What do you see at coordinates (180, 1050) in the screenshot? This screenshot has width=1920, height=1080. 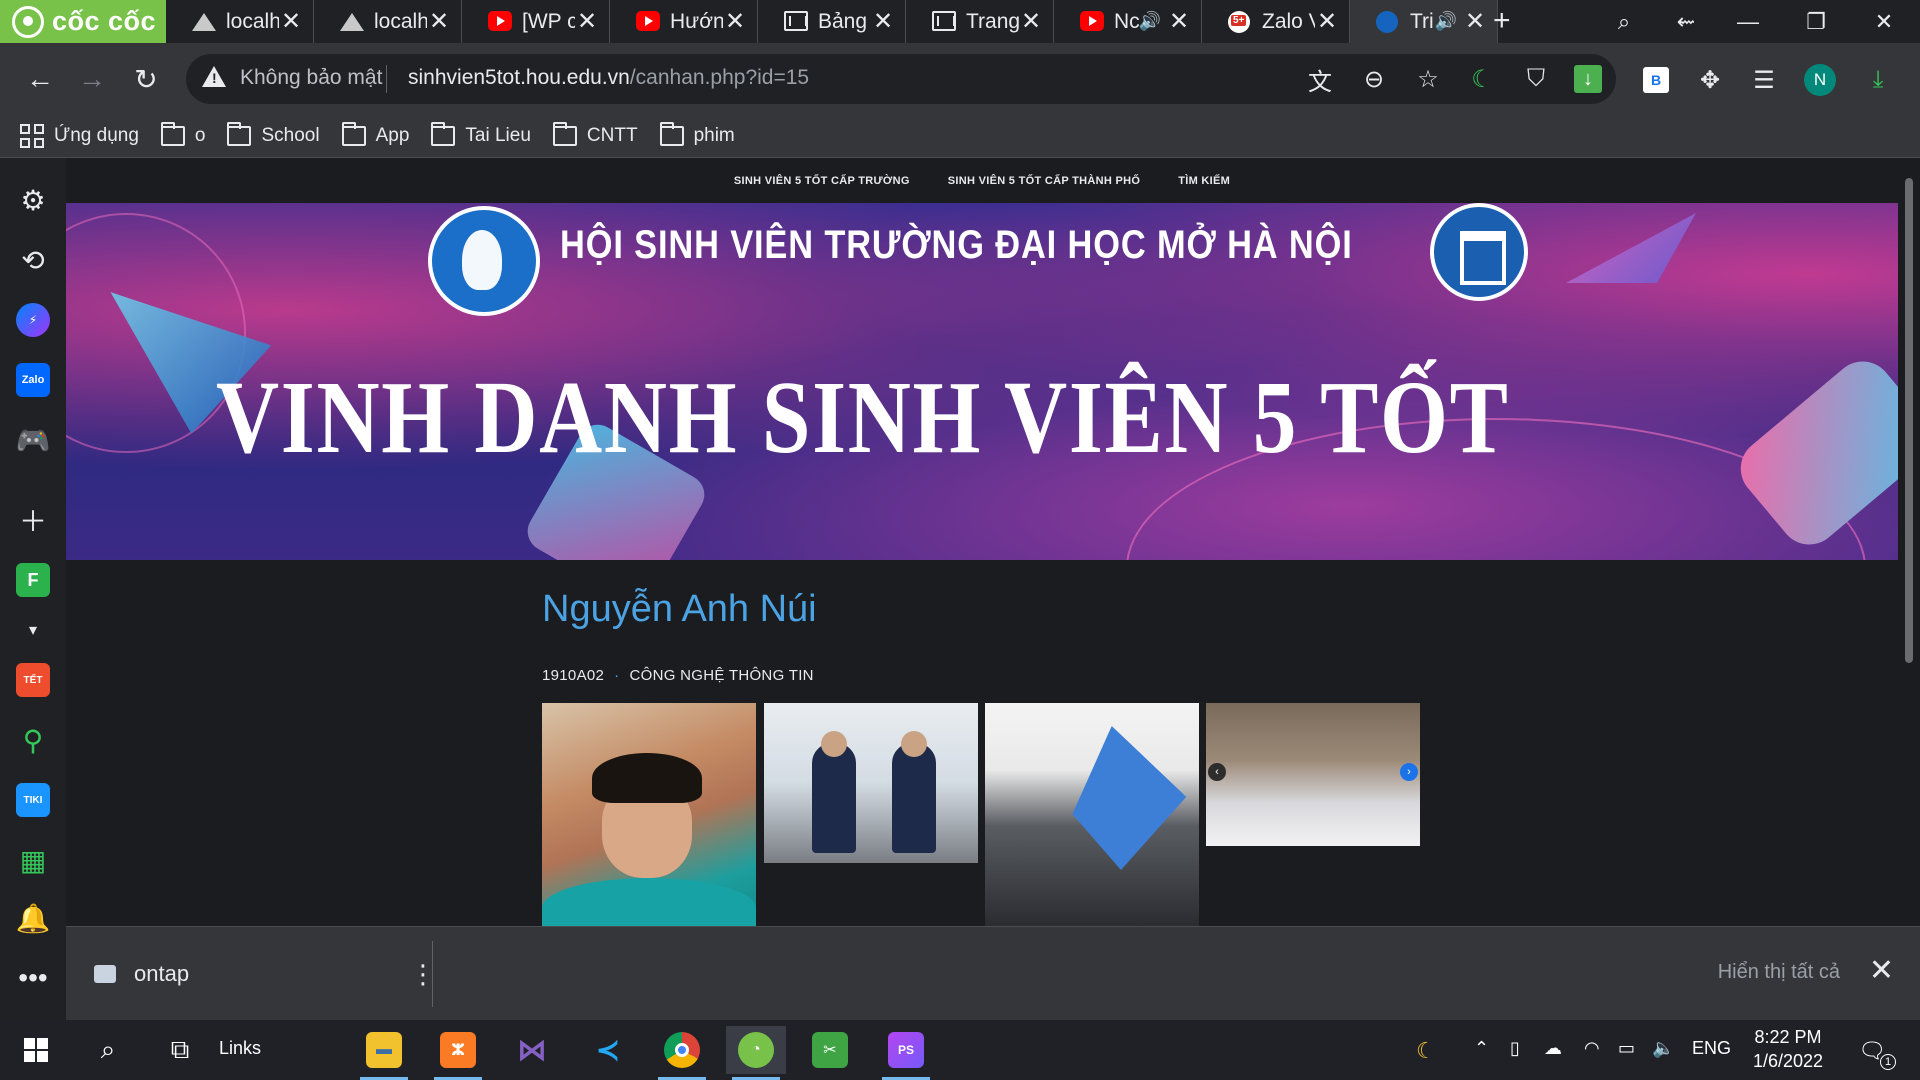 I see `task-view-icon: ⧉` at bounding box center [180, 1050].